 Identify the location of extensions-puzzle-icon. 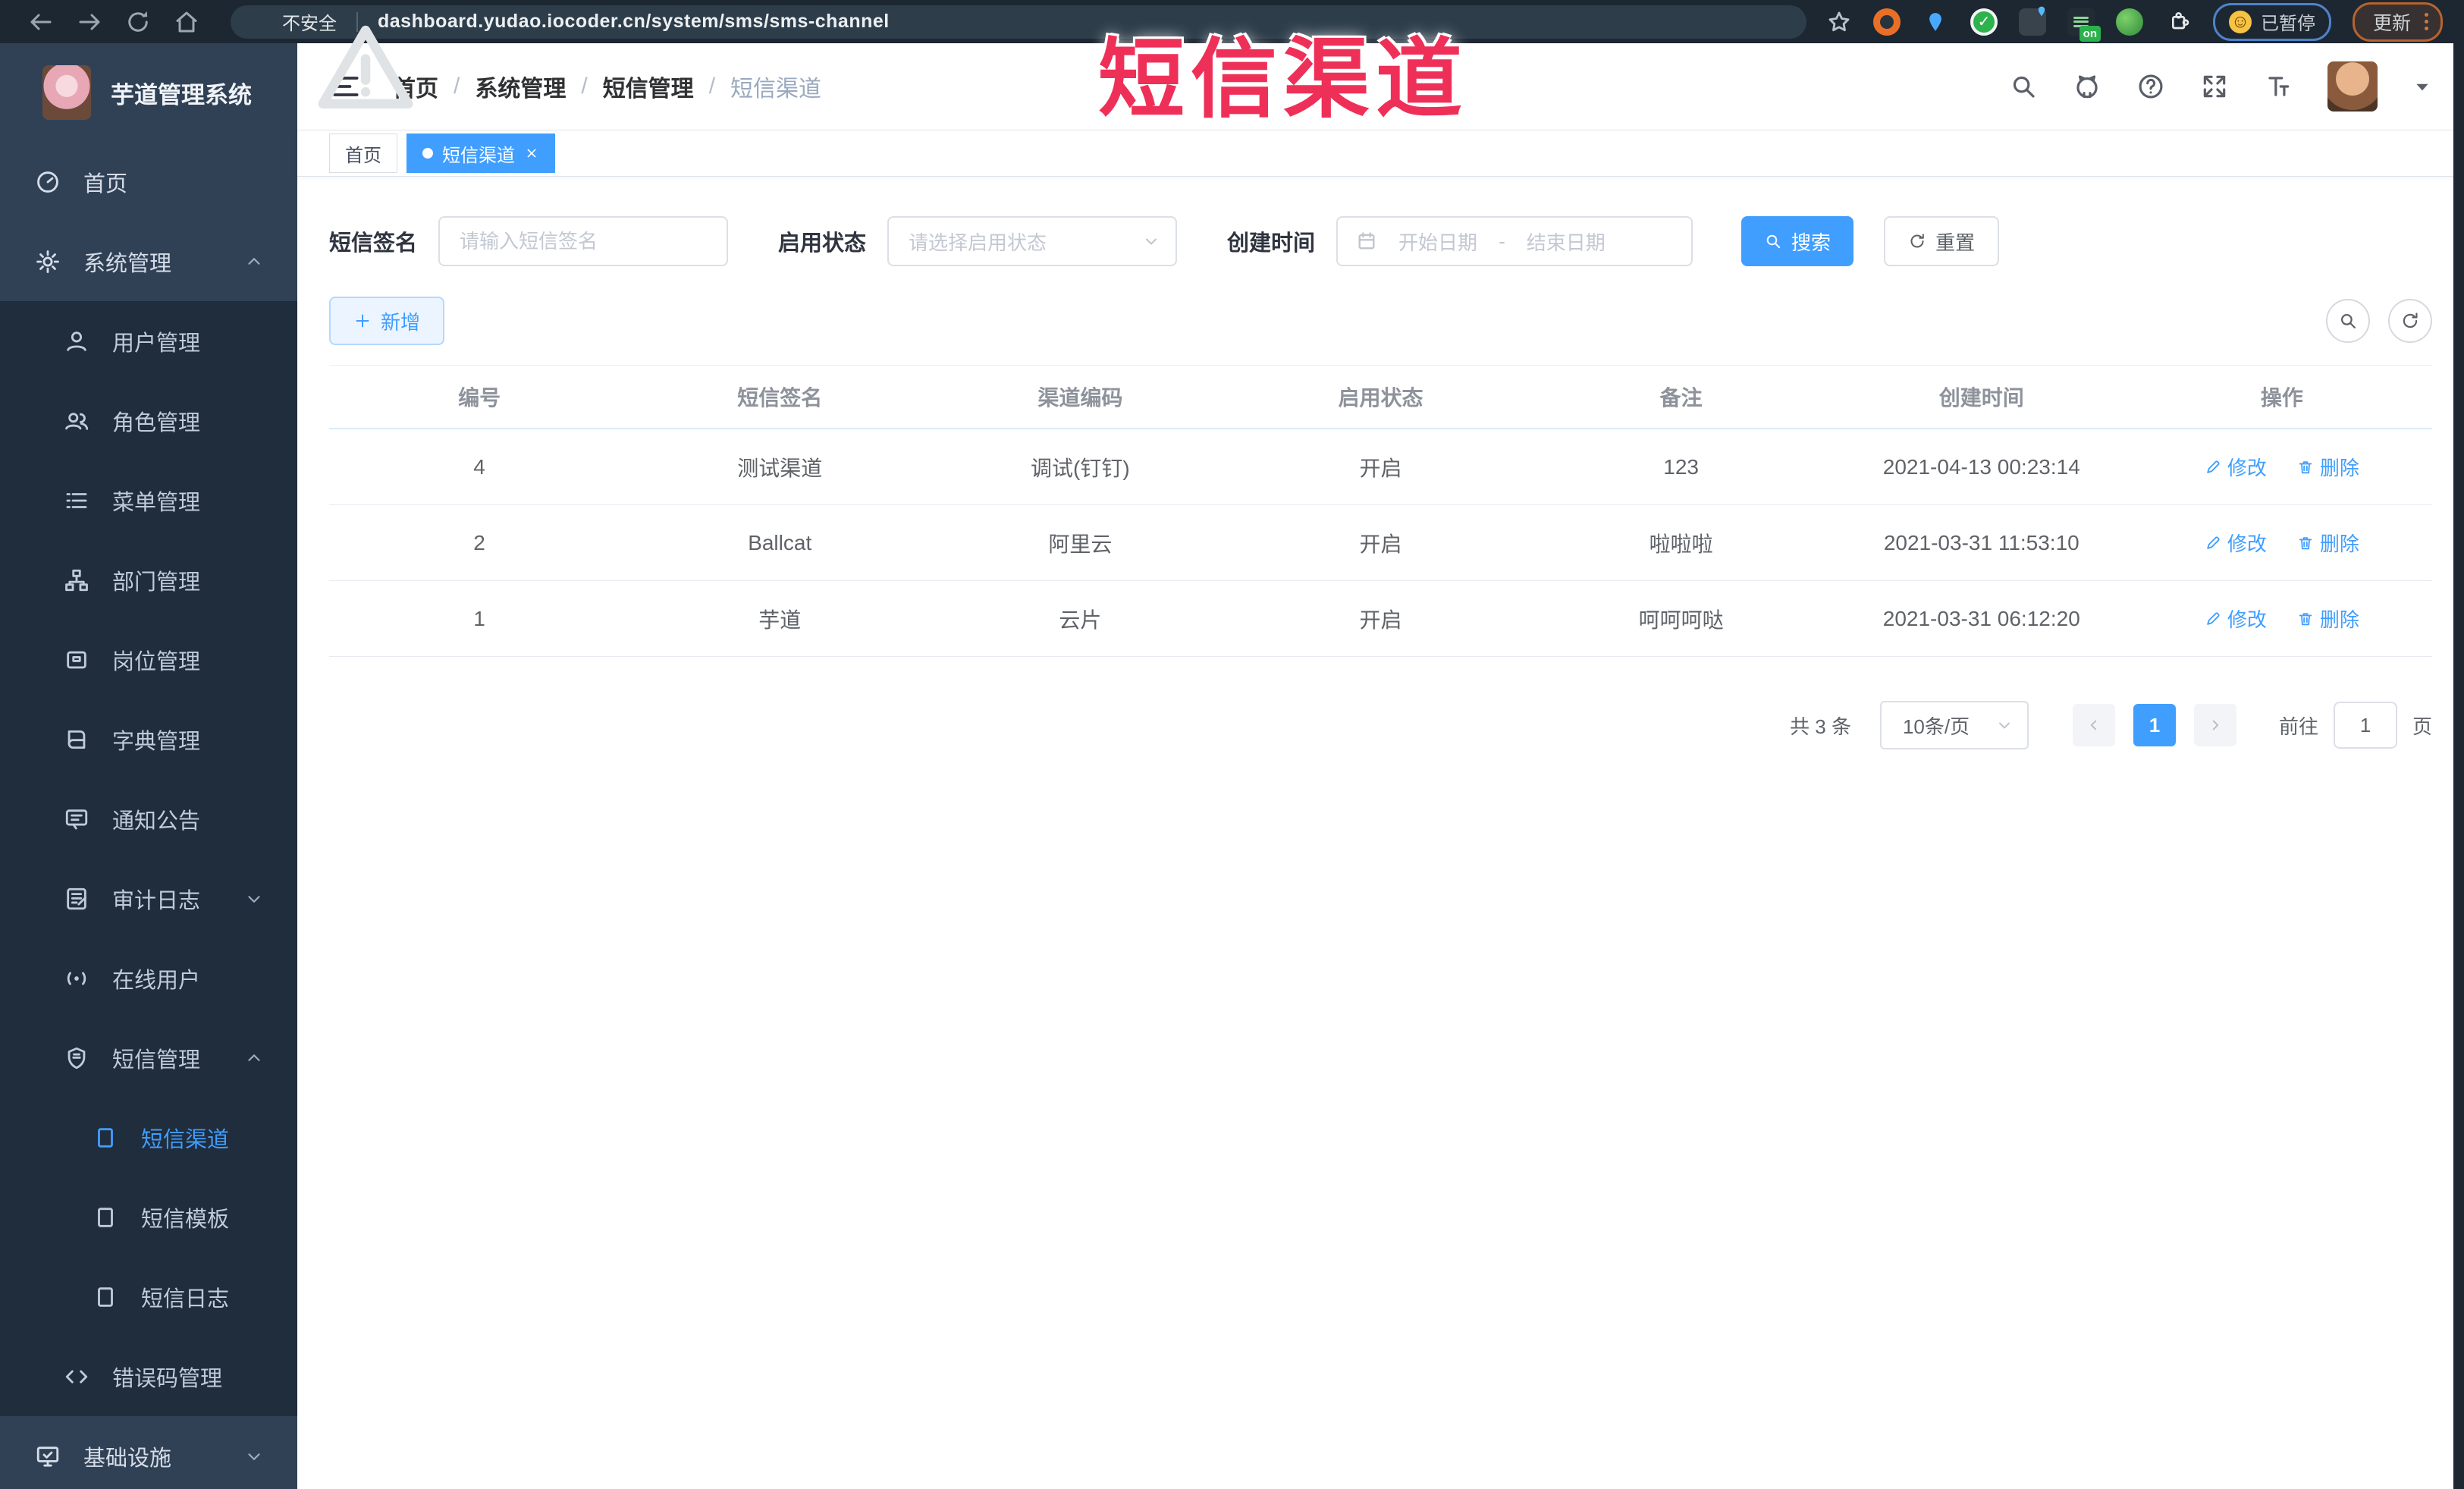
(2178, 22).